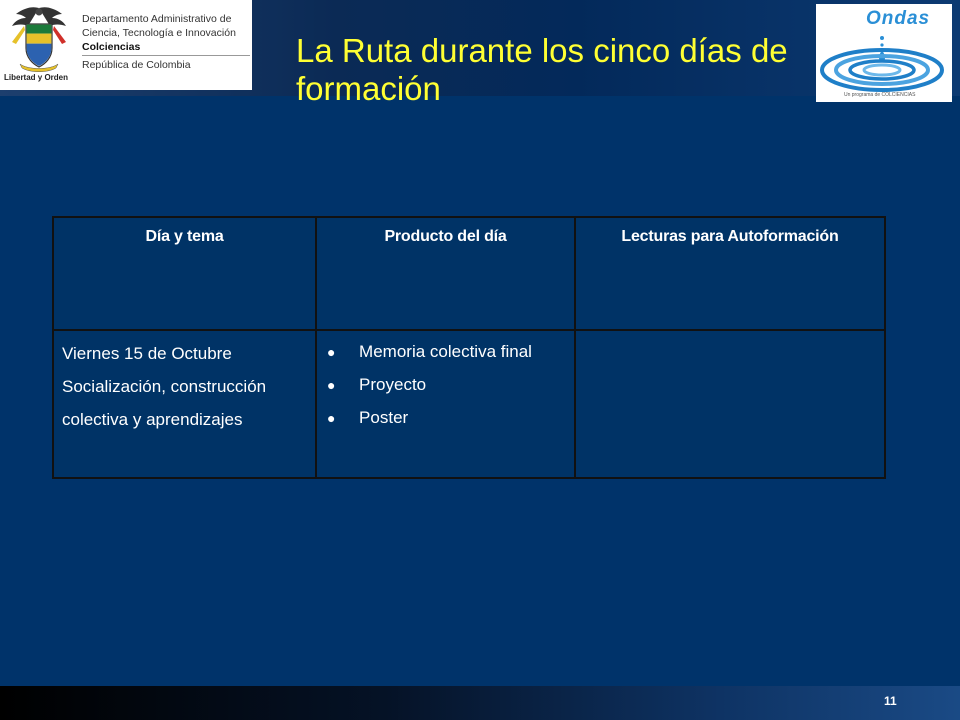  What do you see at coordinates (384, 417) in the screenshot?
I see `product-item-3: Poster` at bounding box center [384, 417].